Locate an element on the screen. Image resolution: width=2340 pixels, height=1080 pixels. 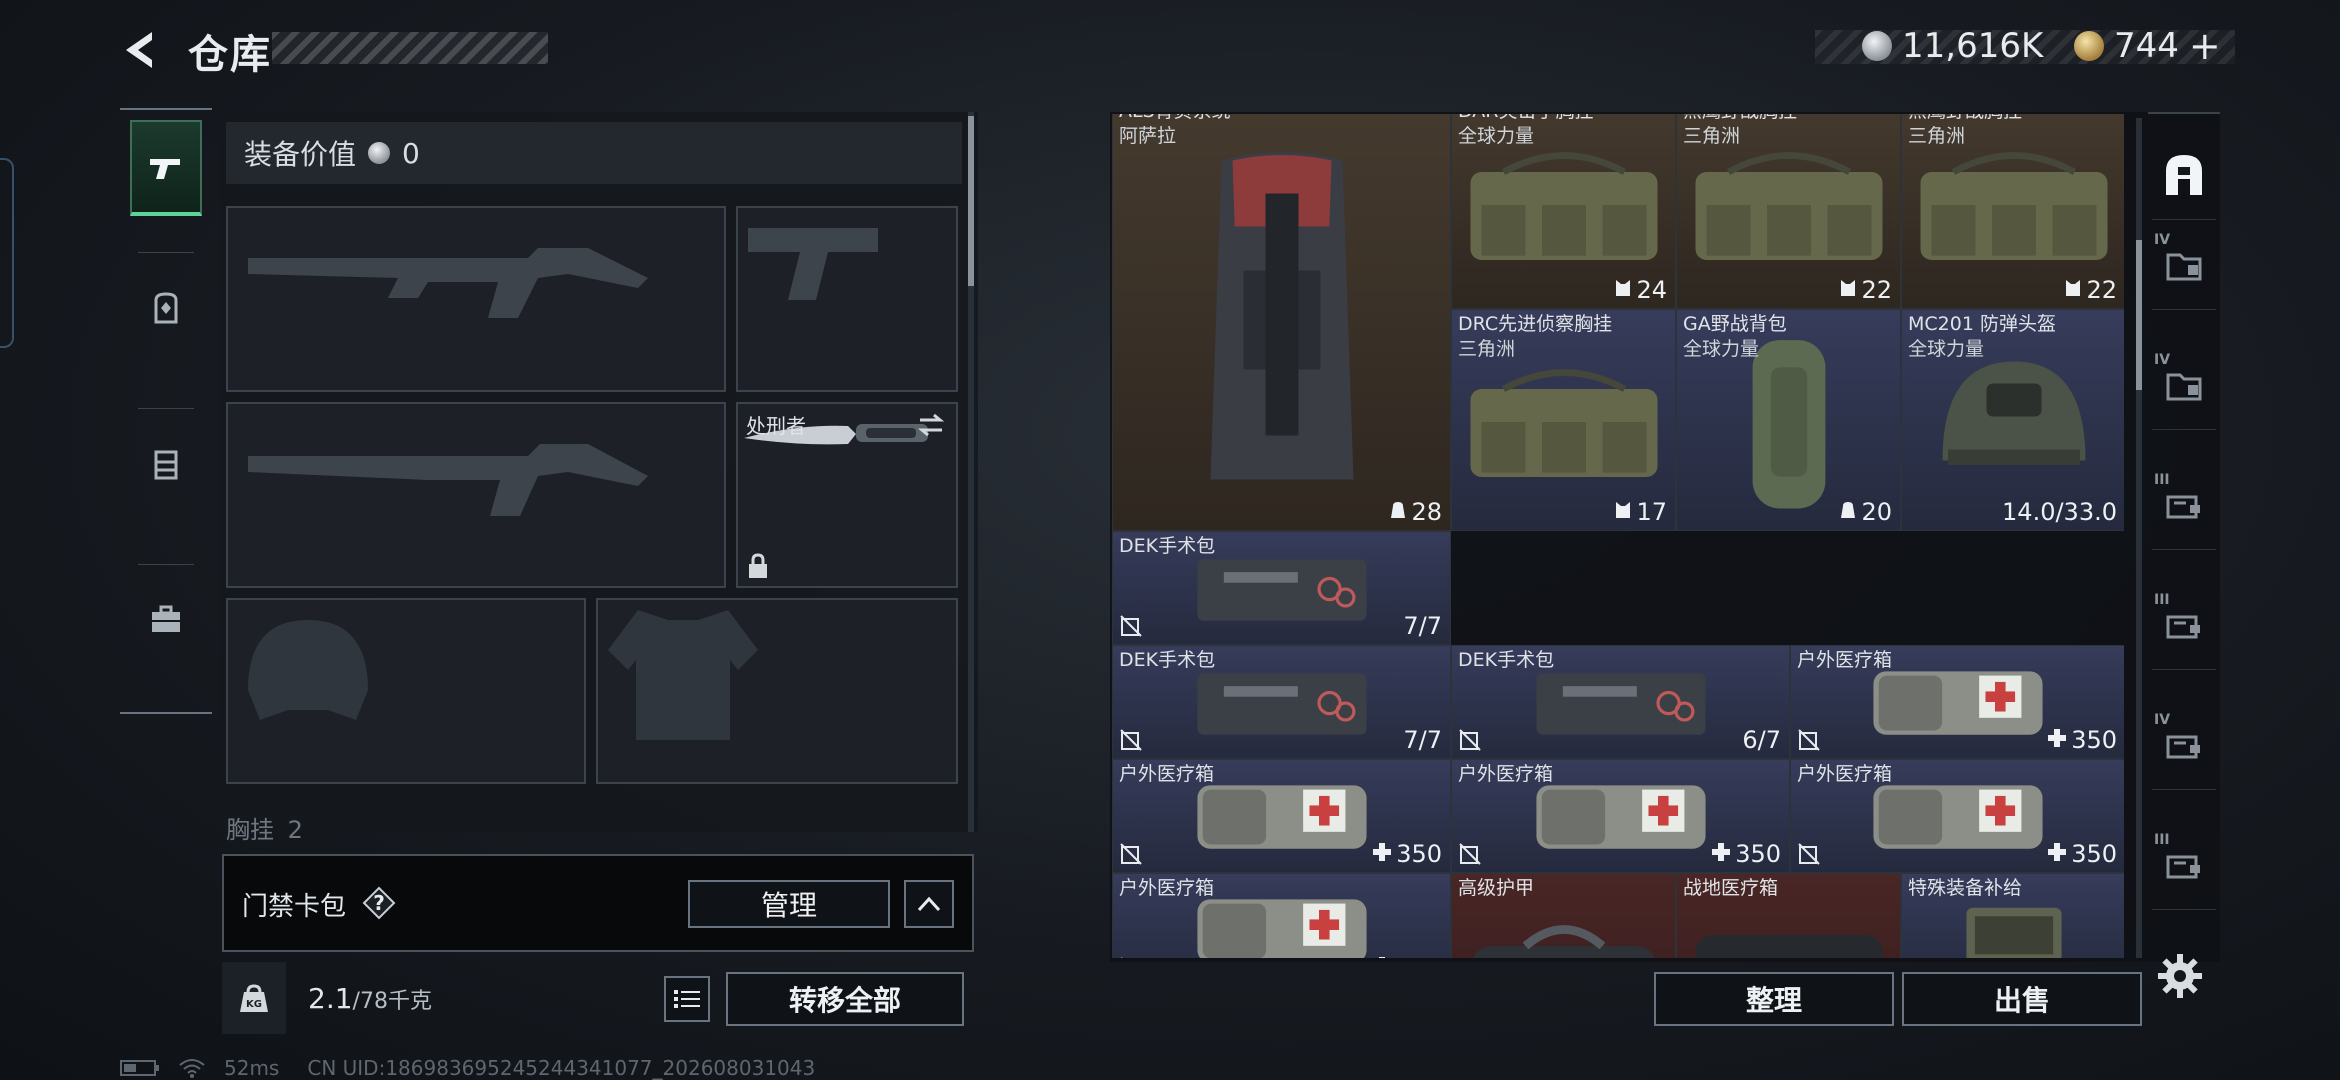
manage-keycard-button: 管理 is located at coordinates (789, 904).